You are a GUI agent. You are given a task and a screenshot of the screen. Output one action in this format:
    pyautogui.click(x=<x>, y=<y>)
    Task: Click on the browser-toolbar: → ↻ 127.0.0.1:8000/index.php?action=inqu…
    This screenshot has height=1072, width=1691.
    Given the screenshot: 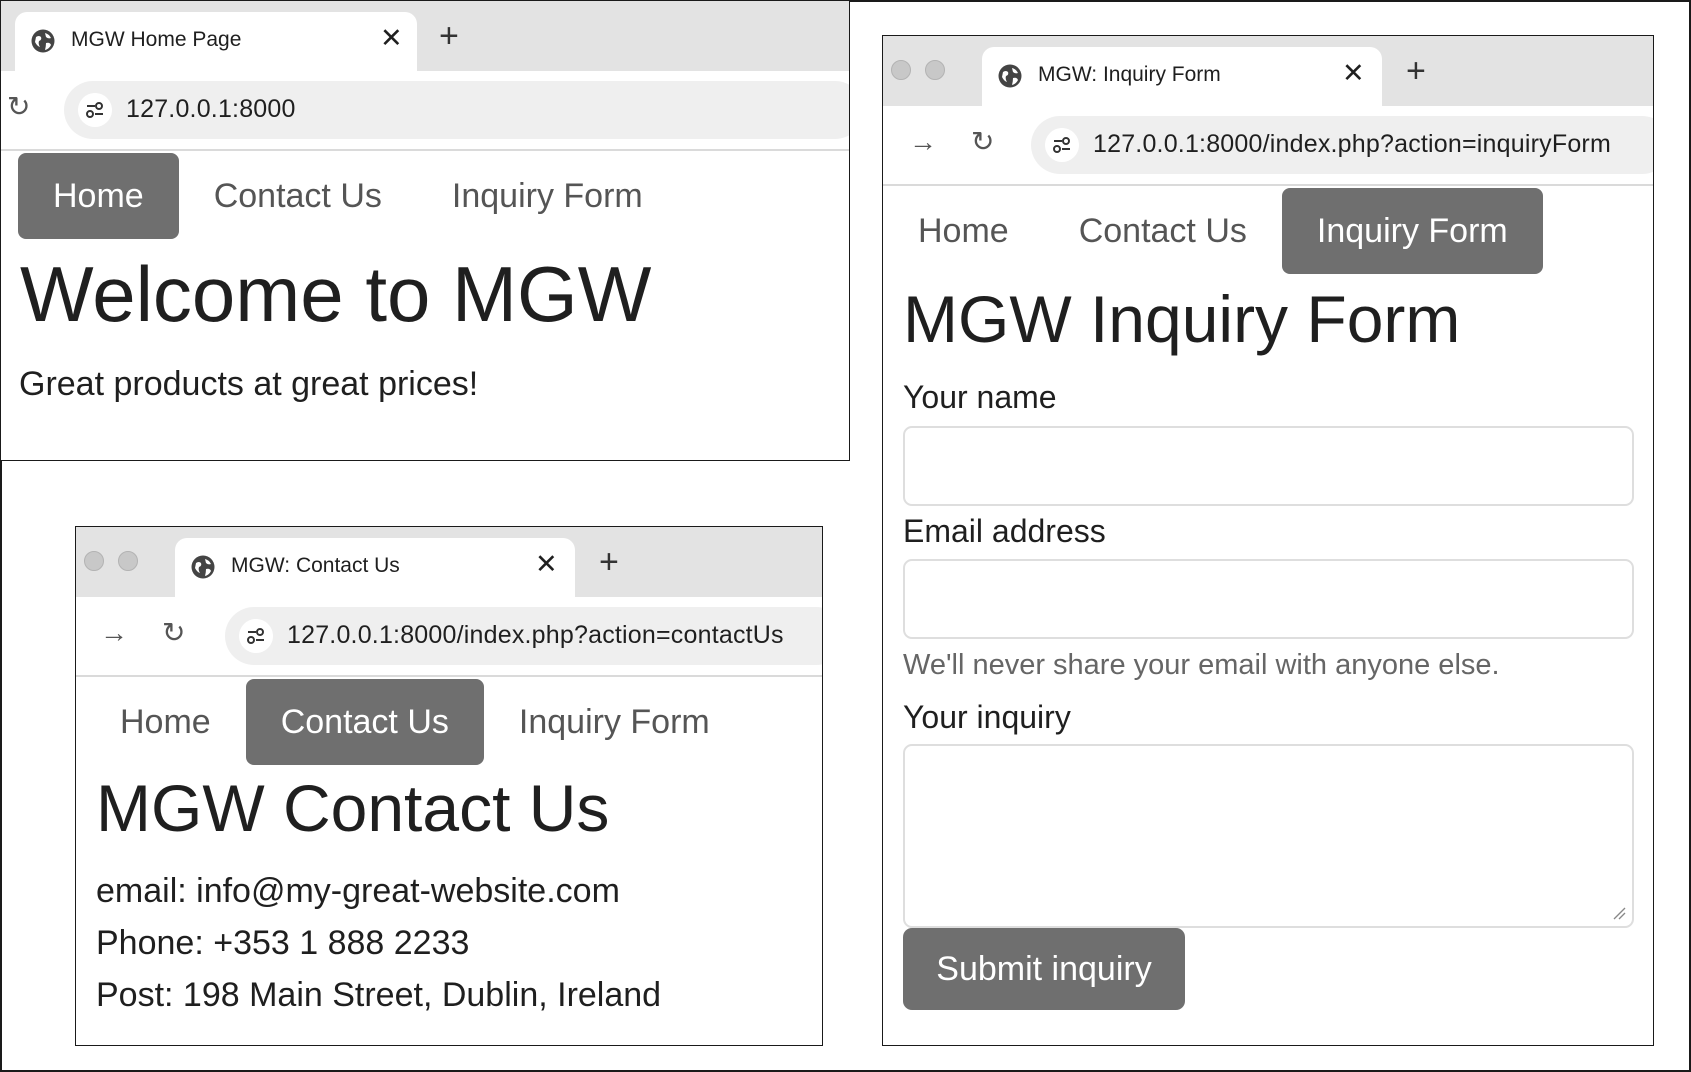 What is the action you would take?
    pyautogui.click(x=1268, y=146)
    